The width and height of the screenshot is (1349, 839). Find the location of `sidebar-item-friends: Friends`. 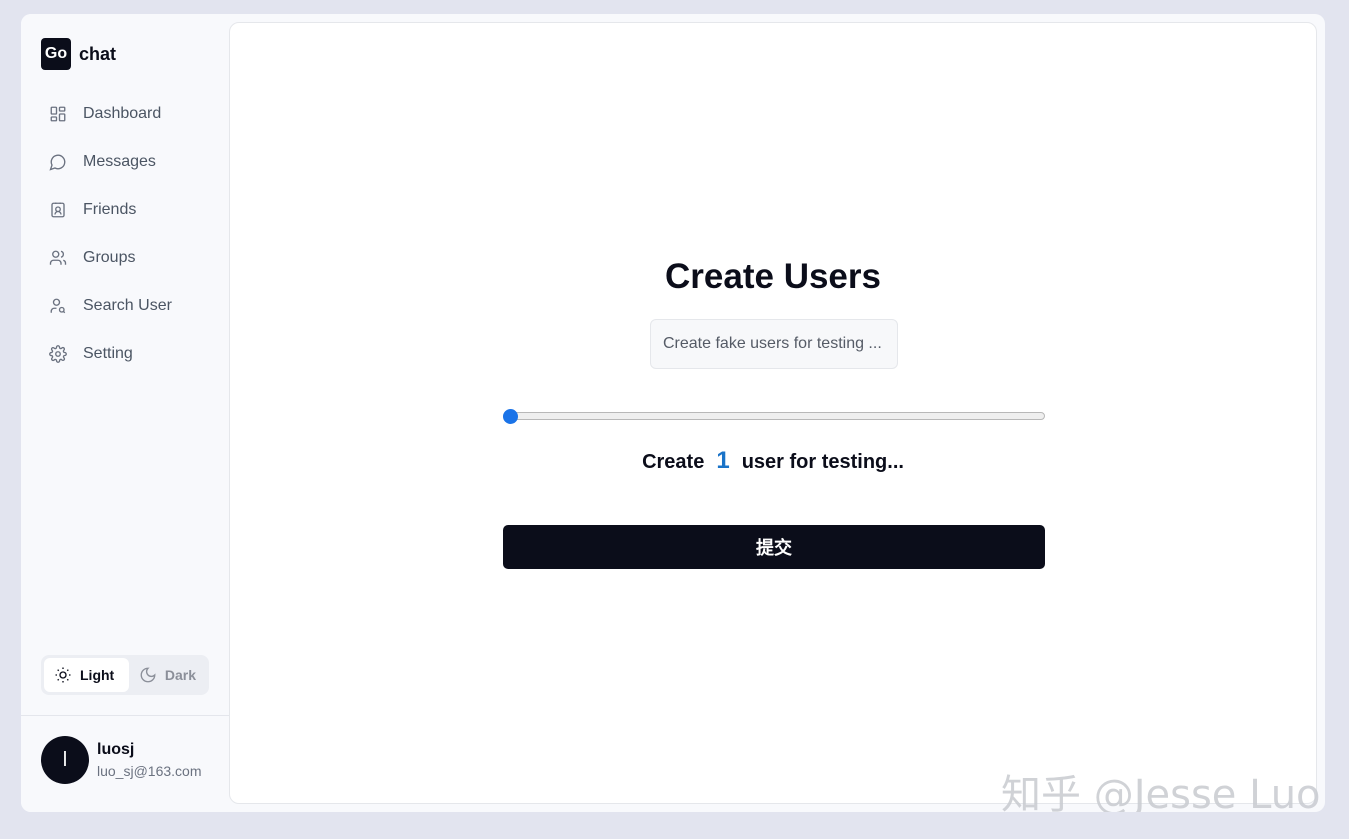

sidebar-item-friends: Friends is located at coordinates (129, 210).